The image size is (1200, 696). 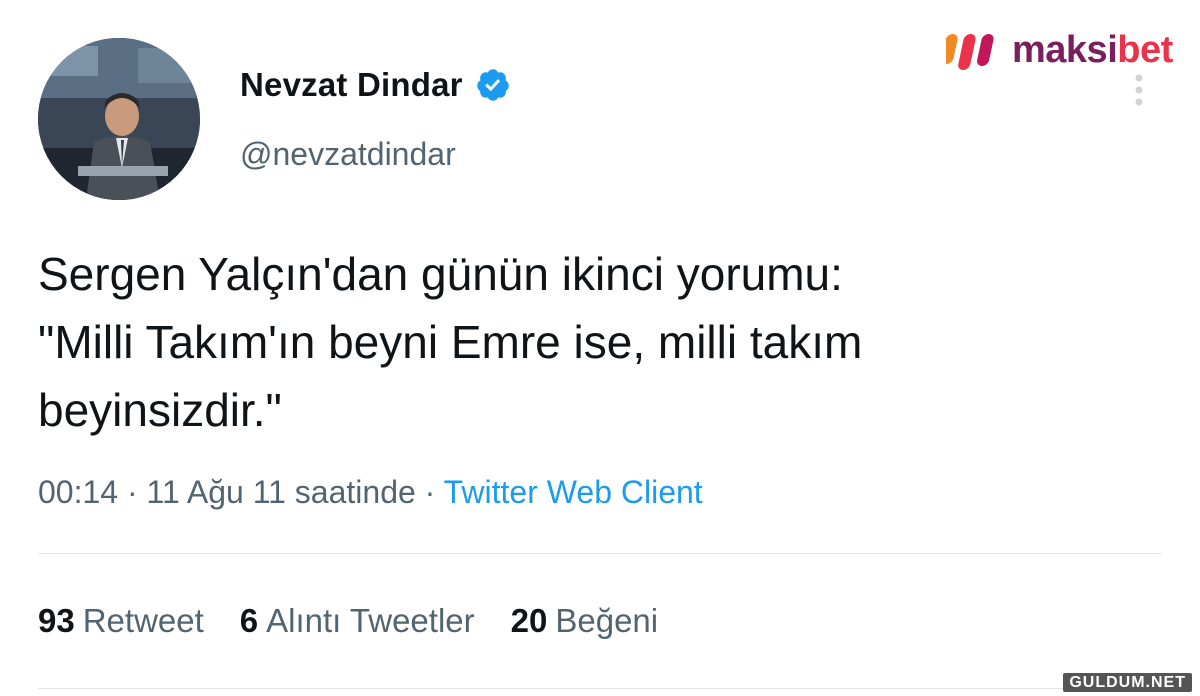 I want to click on retweets-count: 93, so click(x=56, y=620).